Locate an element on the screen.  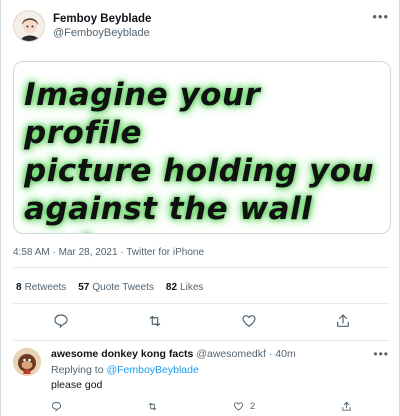
like-button: 2 is located at coordinates (244, 406).